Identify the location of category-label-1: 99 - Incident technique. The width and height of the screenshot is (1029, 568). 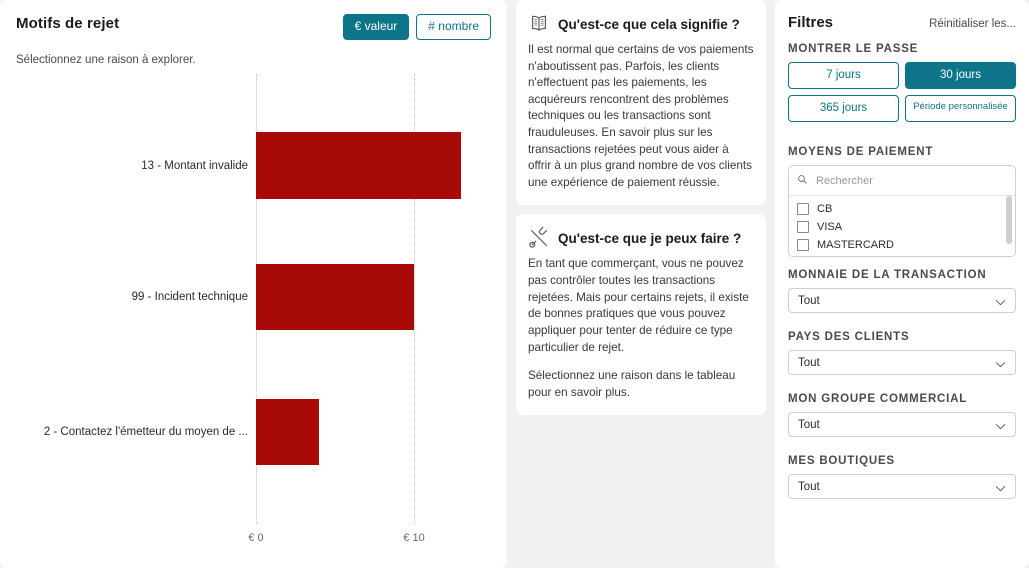
(189, 297).